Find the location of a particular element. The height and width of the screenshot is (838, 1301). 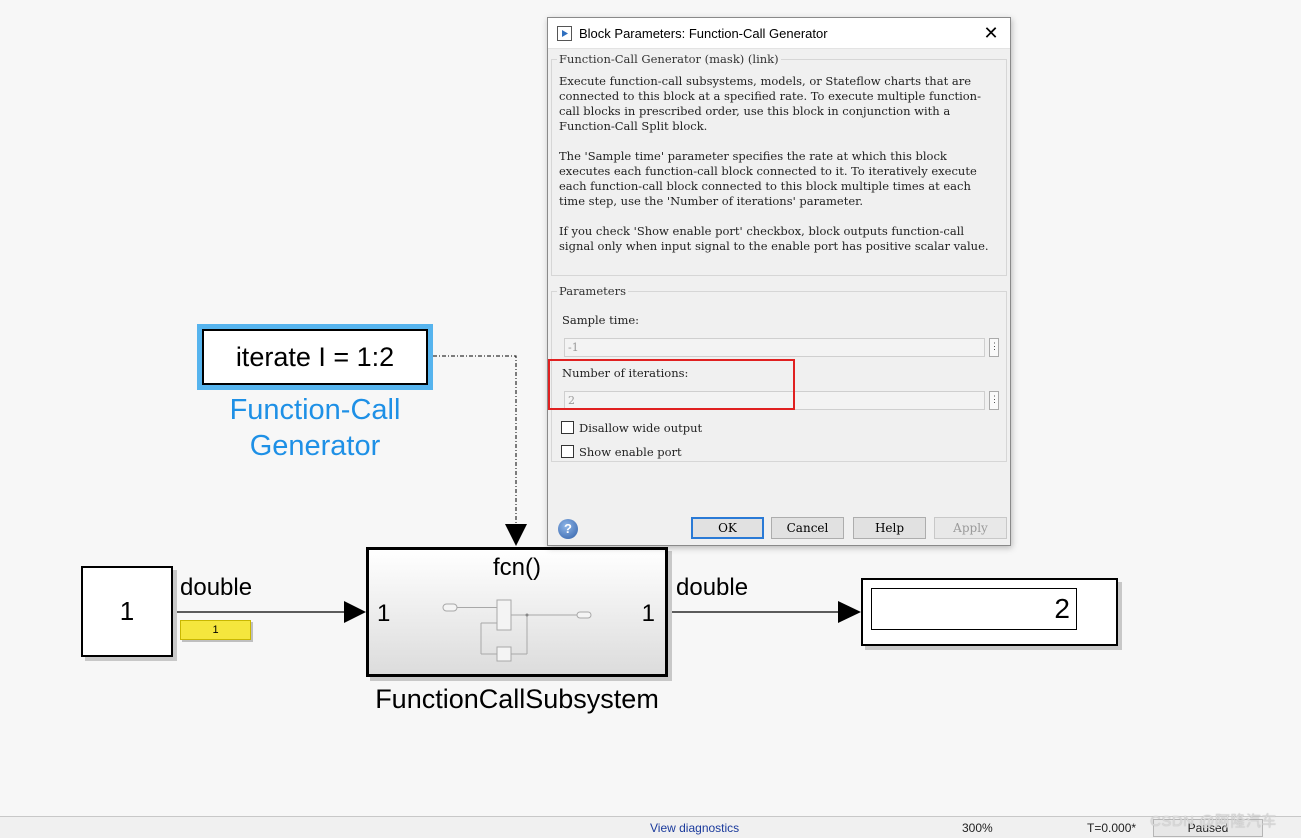

simulink-block-icon is located at coordinates (564, 33).